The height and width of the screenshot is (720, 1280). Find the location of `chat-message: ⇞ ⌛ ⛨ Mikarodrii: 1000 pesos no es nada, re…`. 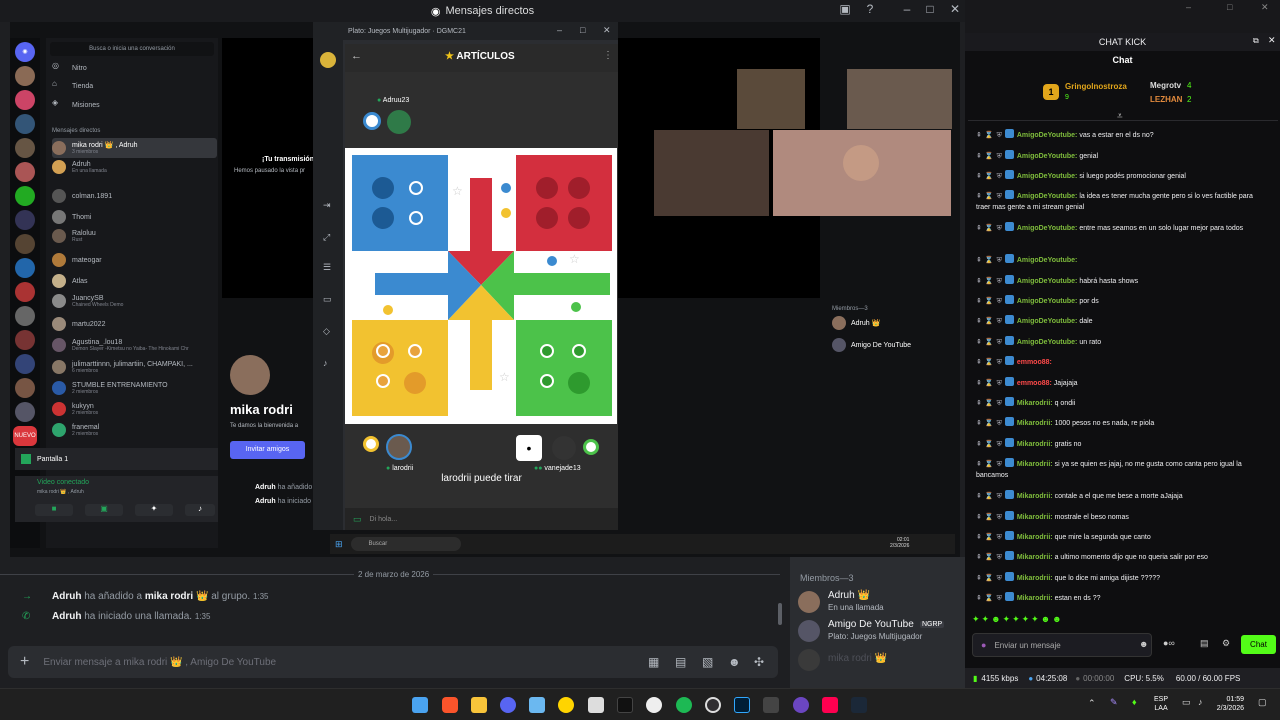

chat-message: ⇞ ⌛ ⛨ Mikarodrii: 1000 pesos no es nada, re… is located at coordinates (1121, 423).